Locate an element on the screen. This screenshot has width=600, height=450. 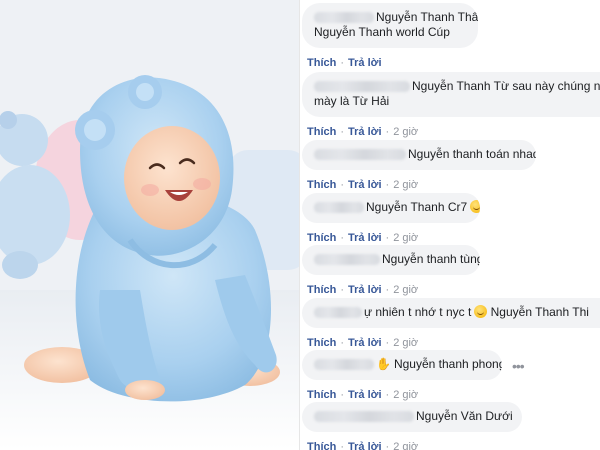
comment-bubble: Nguyễn thanh tùng is located at coordinates (391, 260).